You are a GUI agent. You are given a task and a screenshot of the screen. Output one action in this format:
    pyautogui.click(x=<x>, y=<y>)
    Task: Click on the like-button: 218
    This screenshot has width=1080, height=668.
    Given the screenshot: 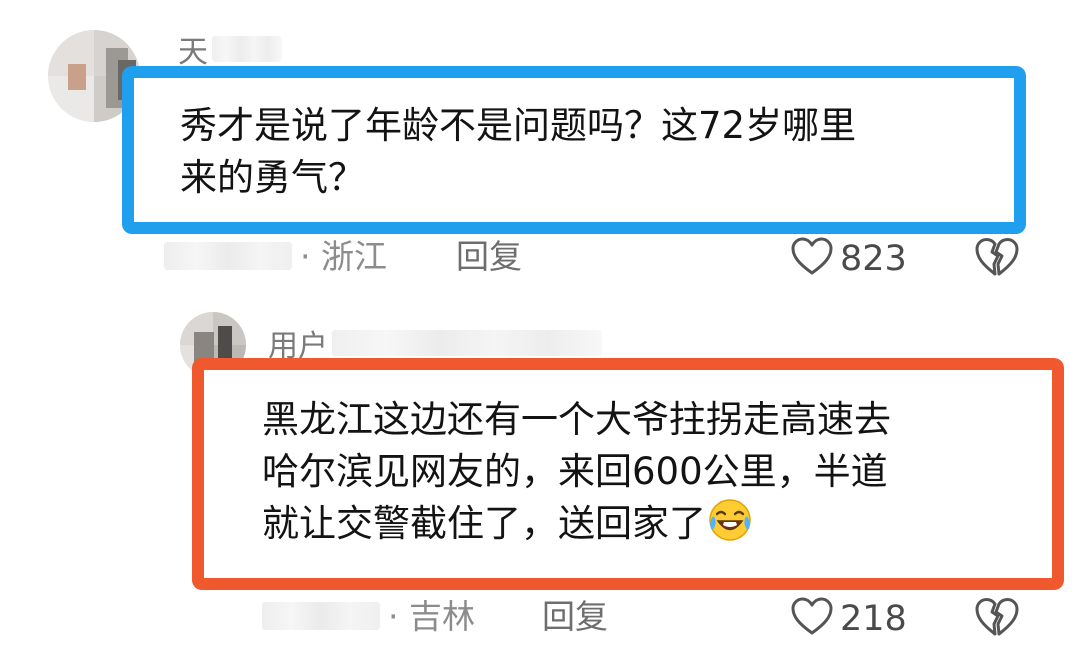 What is the action you would take?
    pyautogui.click(x=848, y=619)
    